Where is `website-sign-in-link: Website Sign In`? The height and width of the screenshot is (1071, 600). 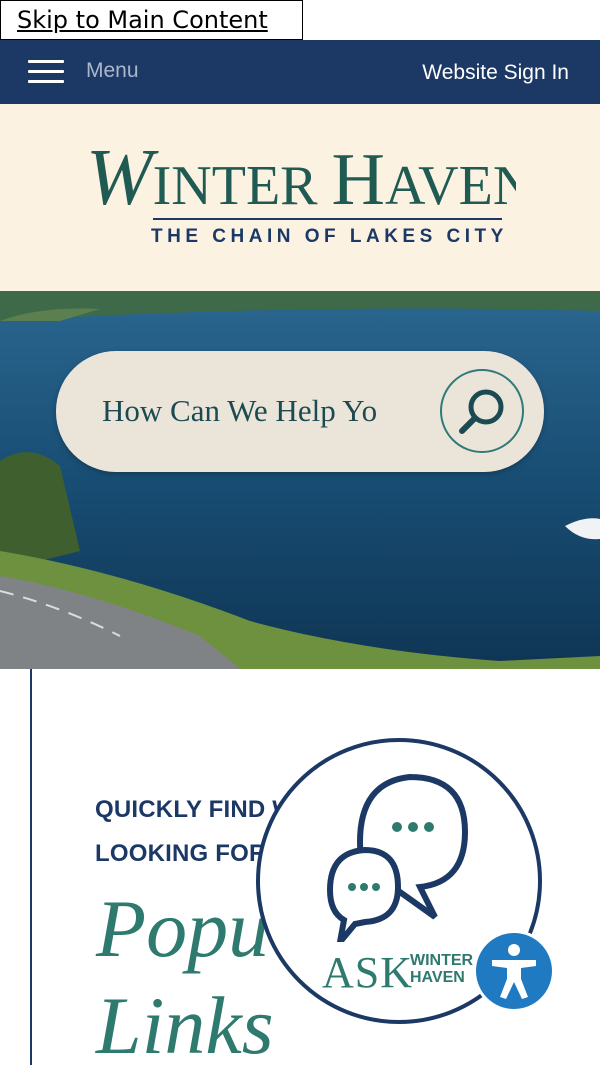
website-sign-in-link: Website Sign In is located at coordinates (495, 73).